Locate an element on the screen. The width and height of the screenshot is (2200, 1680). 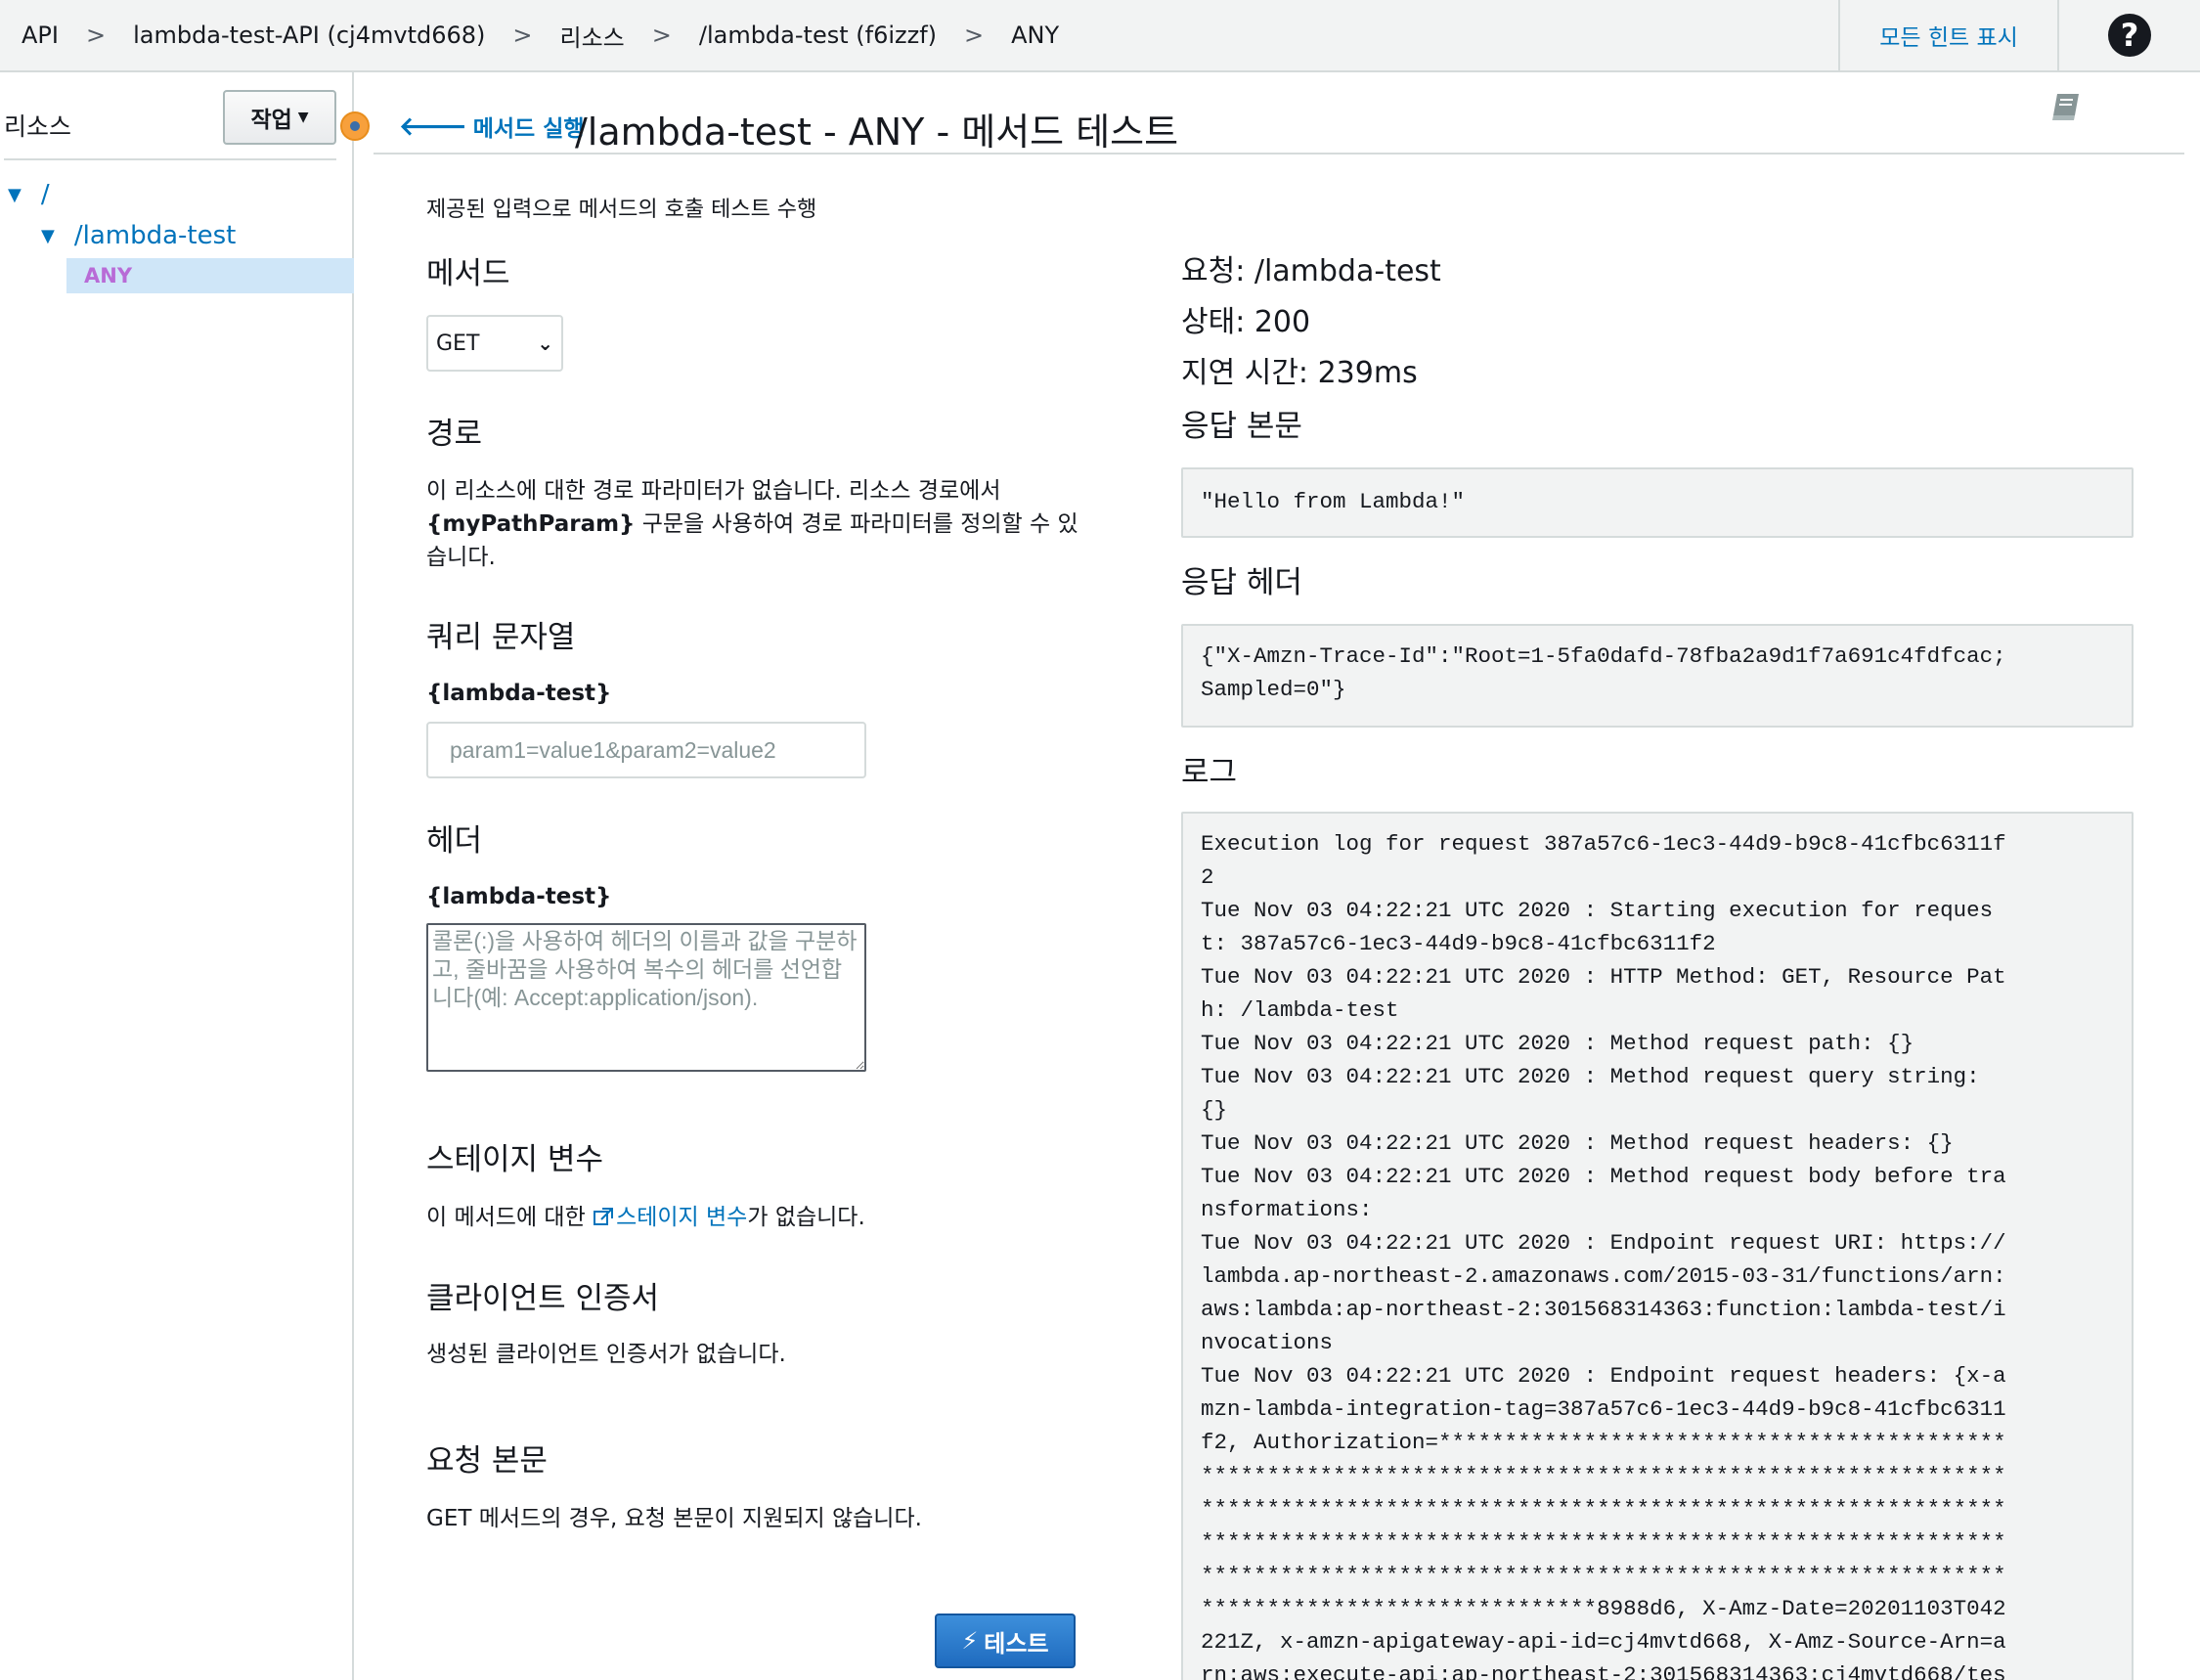
tree-item-root: ▼ / is located at coordinates (29, 194).